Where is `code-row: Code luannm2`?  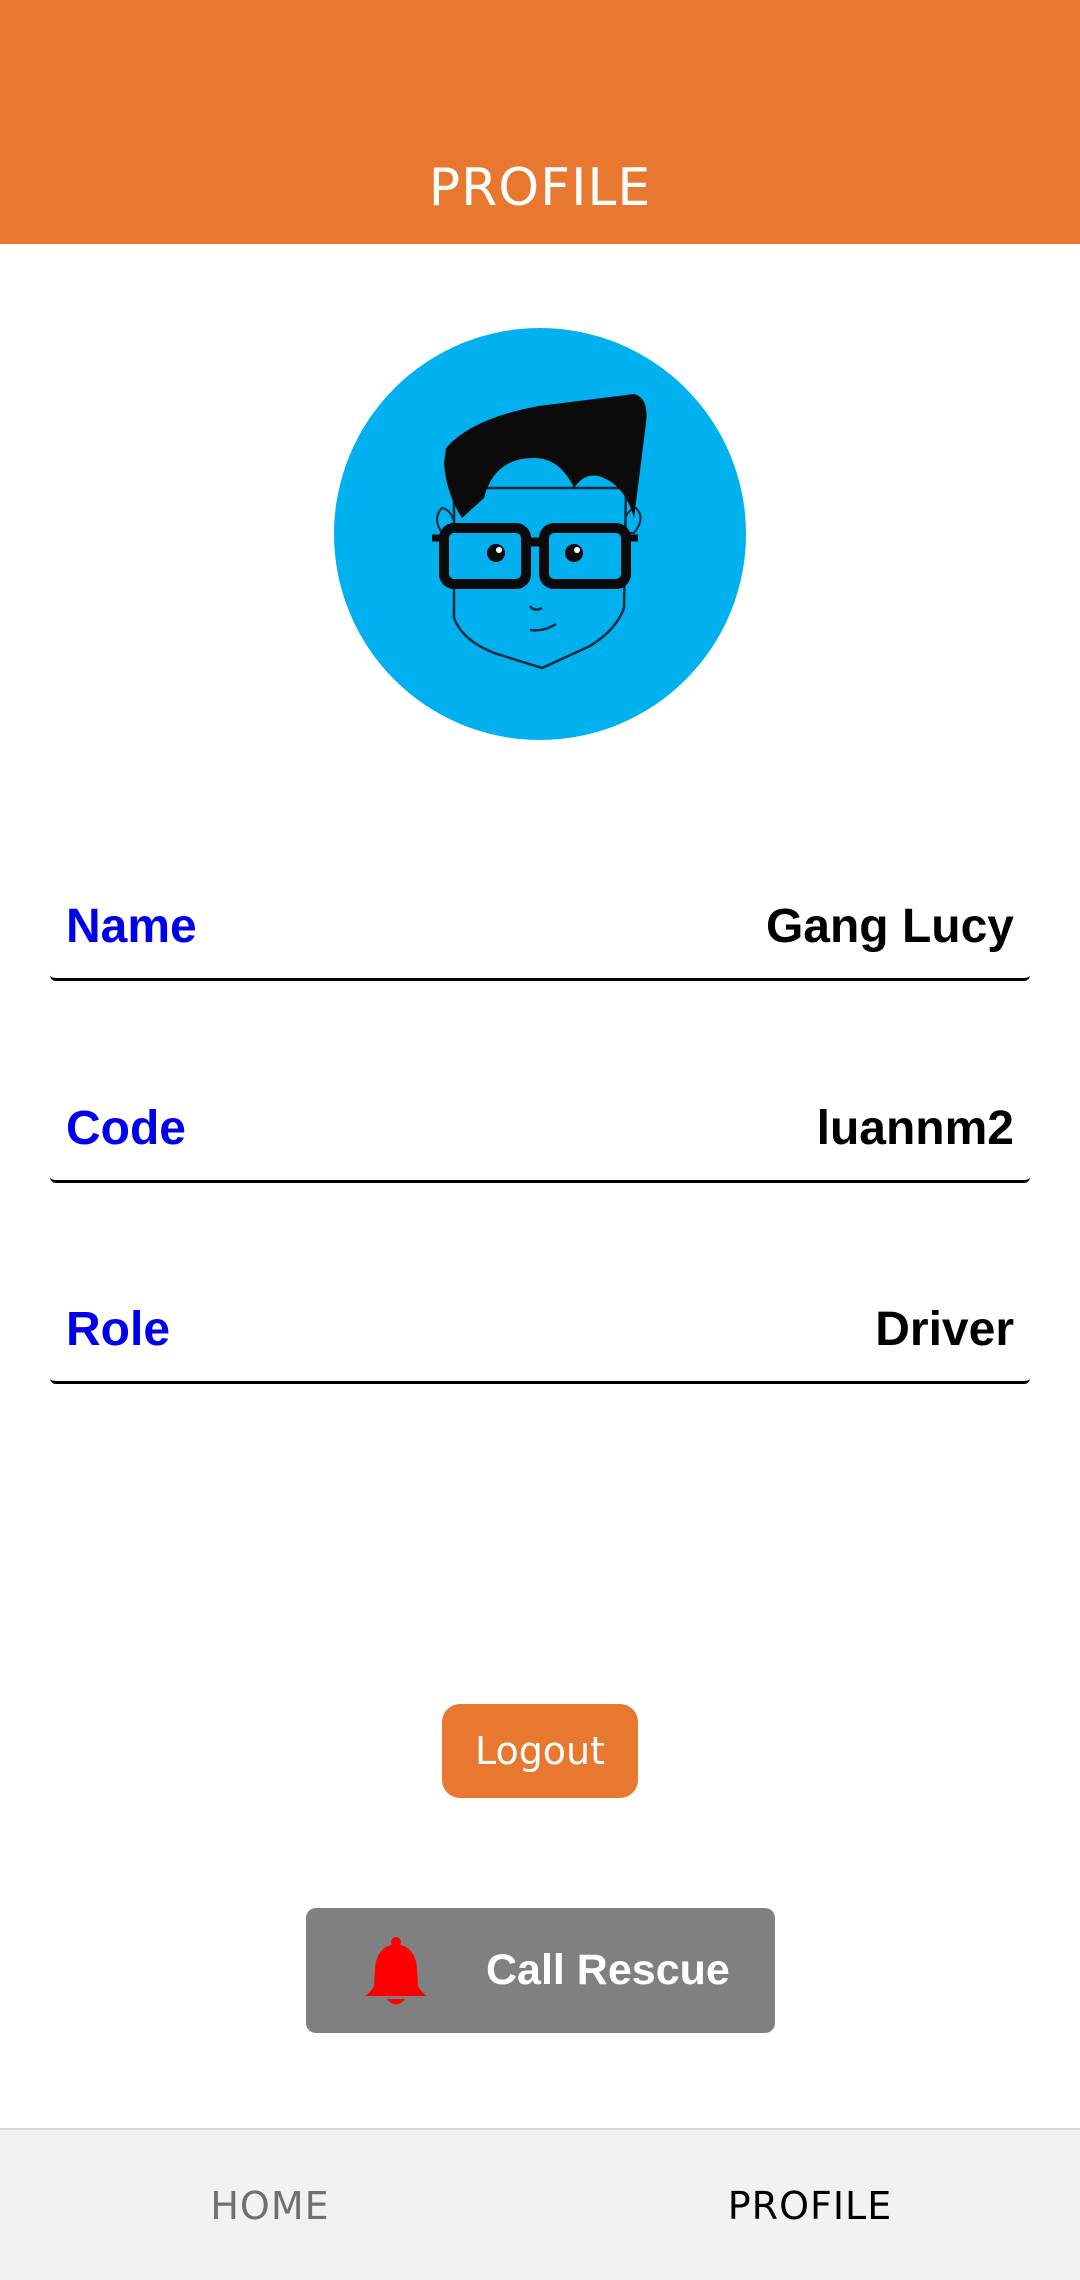 code-row: Code luannm2 is located at coordinates (540, 1131).